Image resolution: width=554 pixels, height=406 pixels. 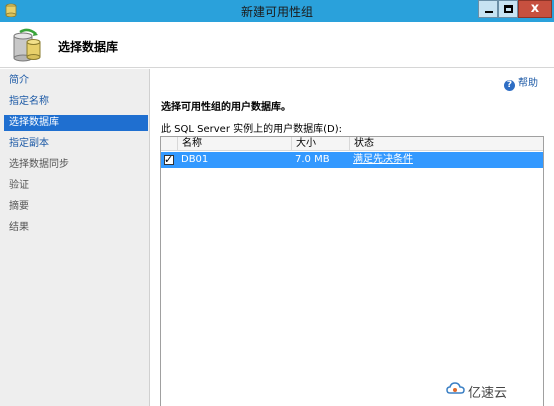 What do you see at coordinates (19, 206) in the screenshot?
I see `sidebar-item-summary: 摘要` at bounding box center [19, 206].